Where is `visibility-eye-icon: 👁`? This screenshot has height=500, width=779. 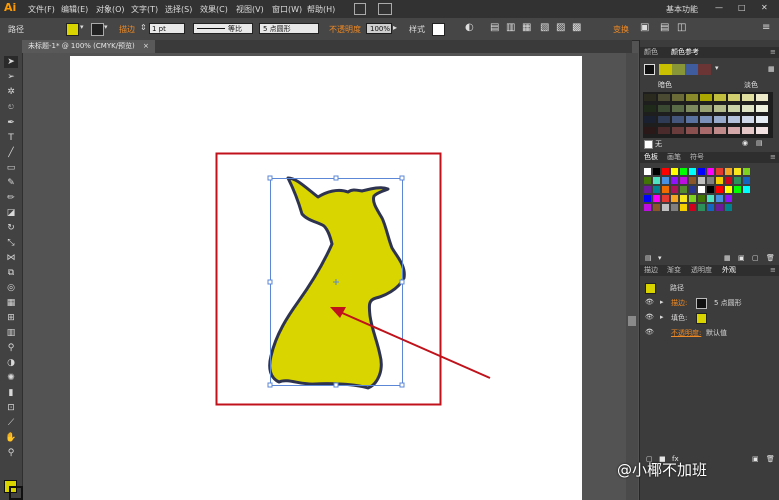
visibility-eye-icon: 👁 is located at coordinates (649, 317).